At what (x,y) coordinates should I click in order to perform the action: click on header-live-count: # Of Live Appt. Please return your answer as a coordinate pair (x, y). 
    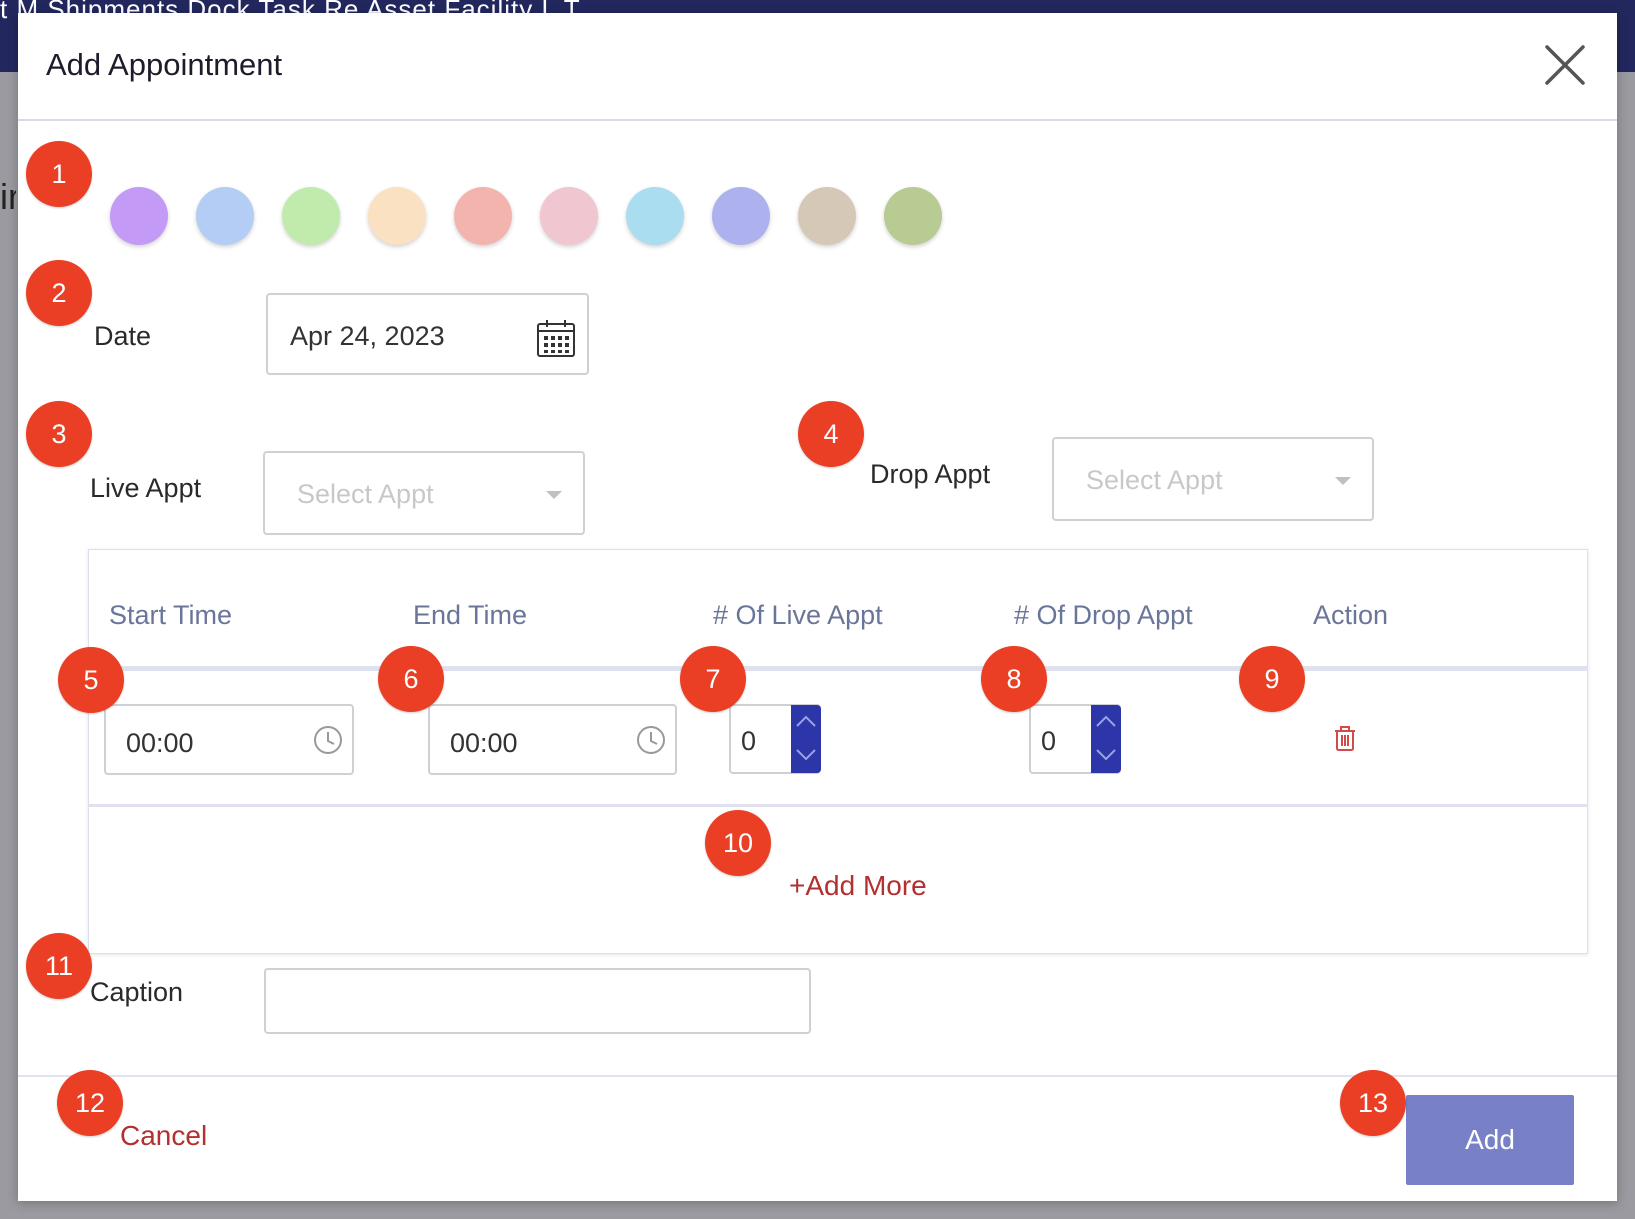
    Looking at the image, I should click on (798, 615).